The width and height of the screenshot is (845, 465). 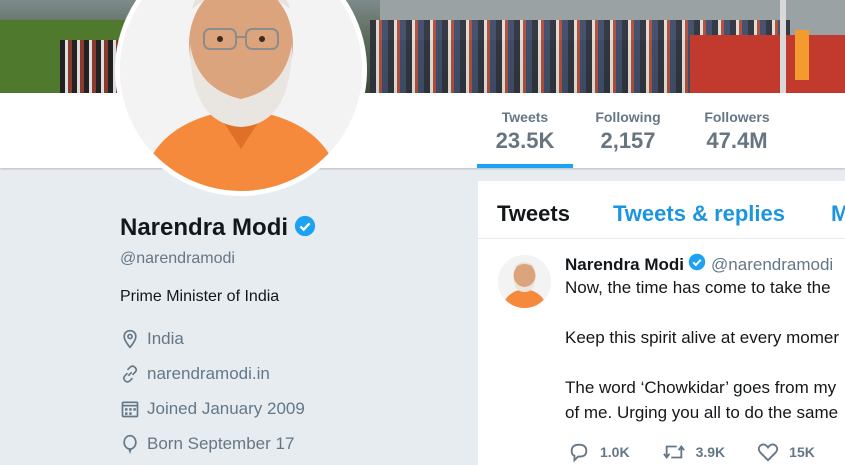 What do you see at coordinates (767, 64) in the screenshot?
I see `banner-tent` at bounding box center [767, 64].